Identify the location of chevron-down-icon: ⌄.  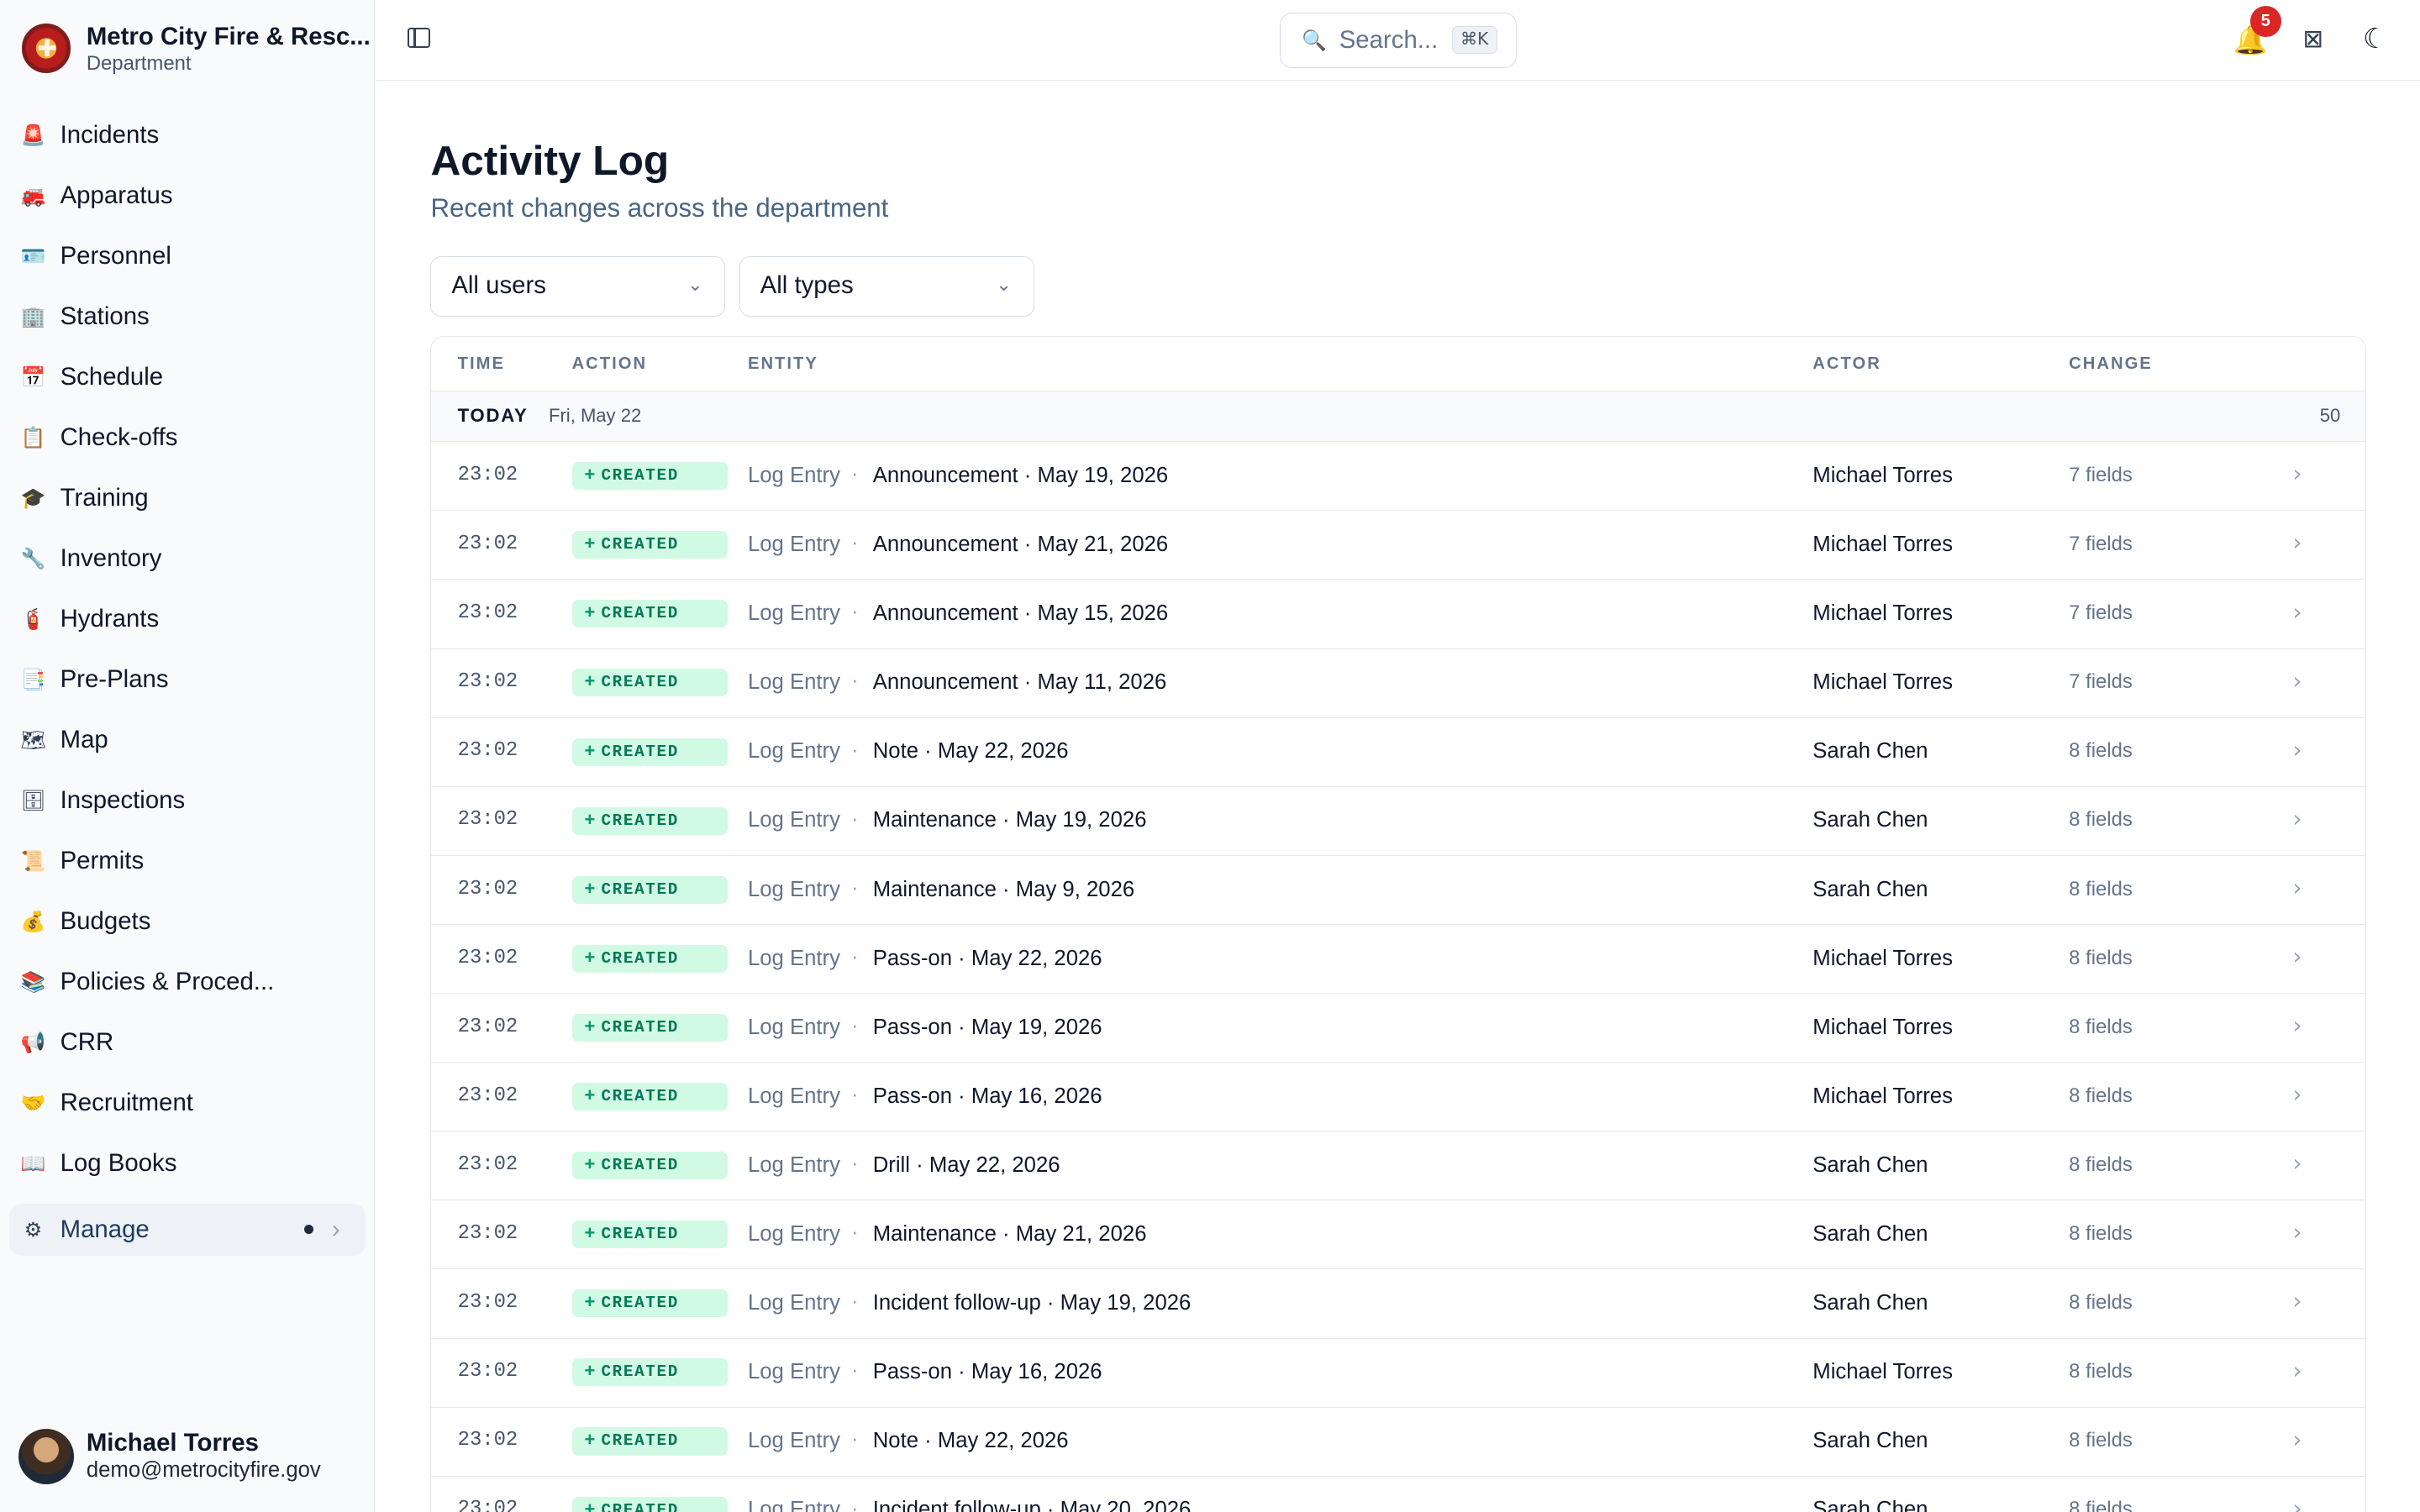
(695, 285).